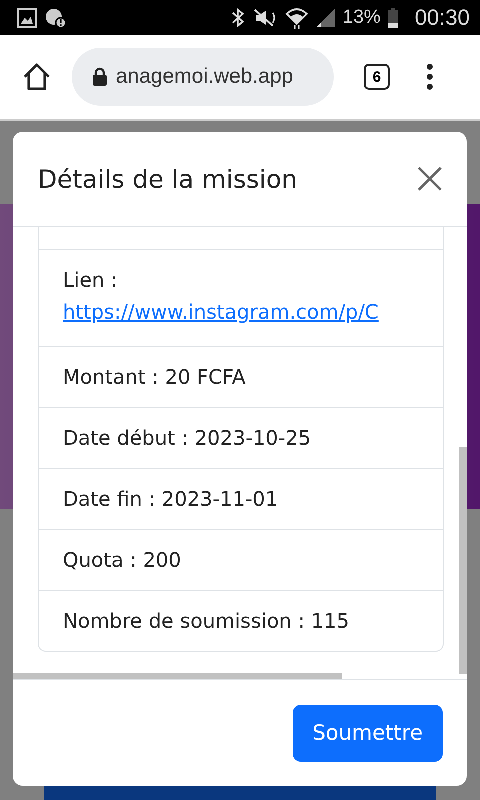 The height and width of the screenshot is (800, 480). What do you see at coordinates (155, 377) in the screenshot?
I see `detail-text: Montant : 20 FCFA` at bounding box center [155, 377].